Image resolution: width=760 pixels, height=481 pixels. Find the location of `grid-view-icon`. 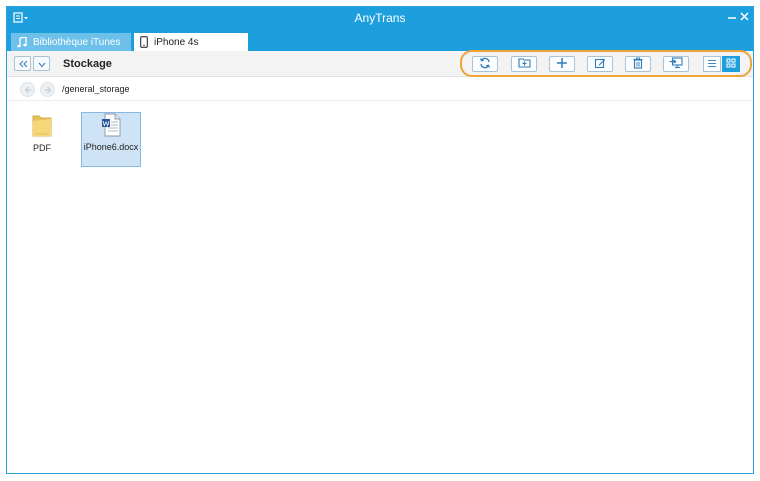

grid-view-icon is located at coordinates (731, 64).